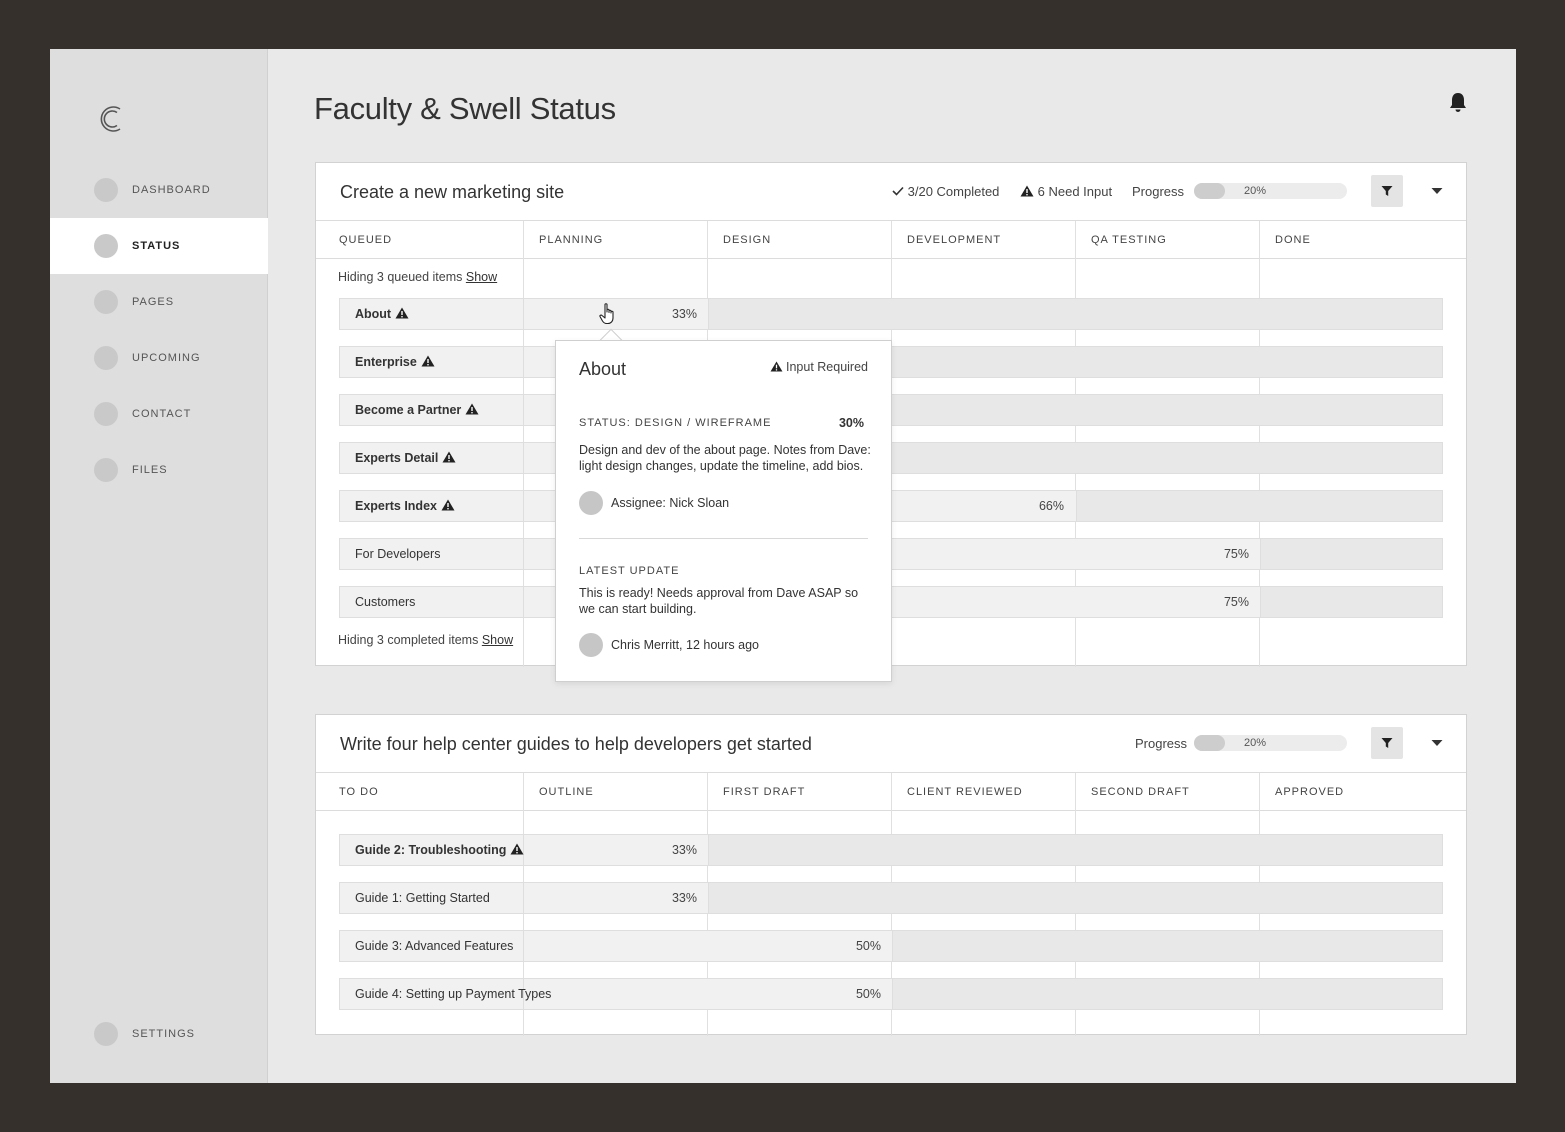  I want to click on task-name: Experts Detail, so click(405, 458).